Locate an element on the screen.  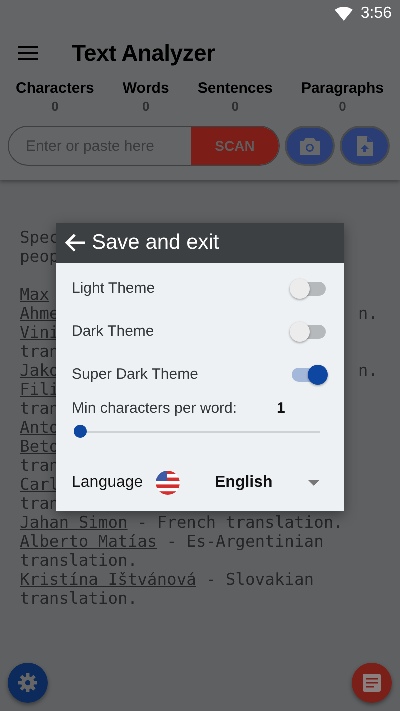
toggle-label: Light Theme is located at coordinates (114, 288).